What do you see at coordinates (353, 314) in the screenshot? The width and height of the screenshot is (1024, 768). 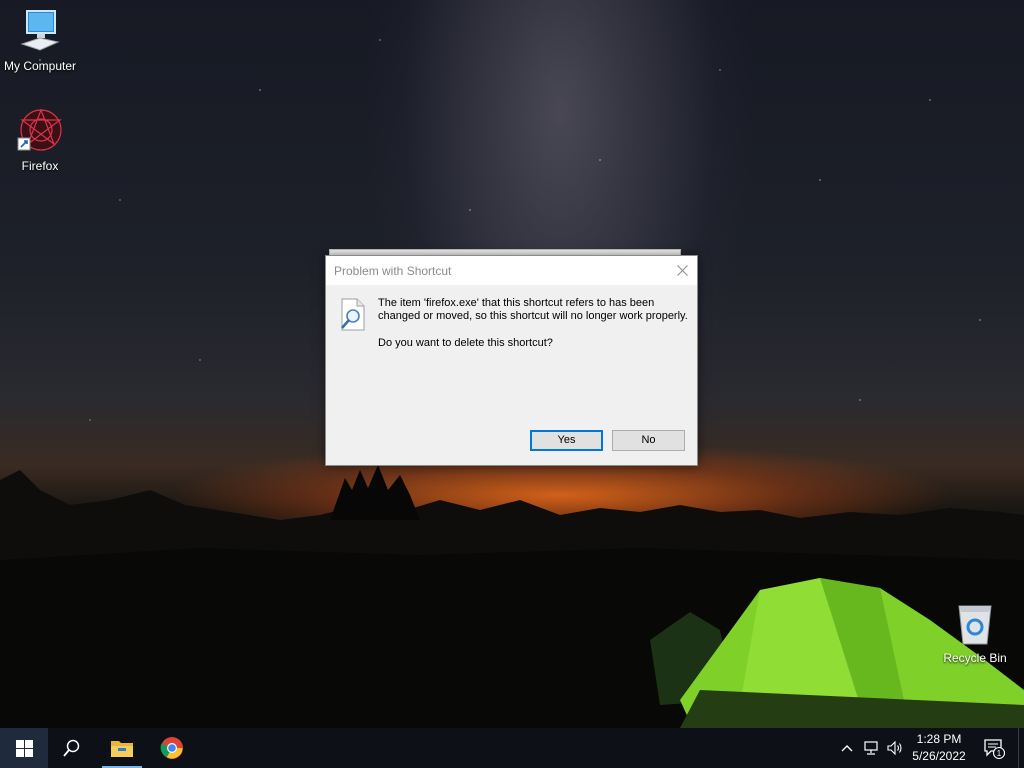 I see `search-document-icon` at bounding box center [353, 314].